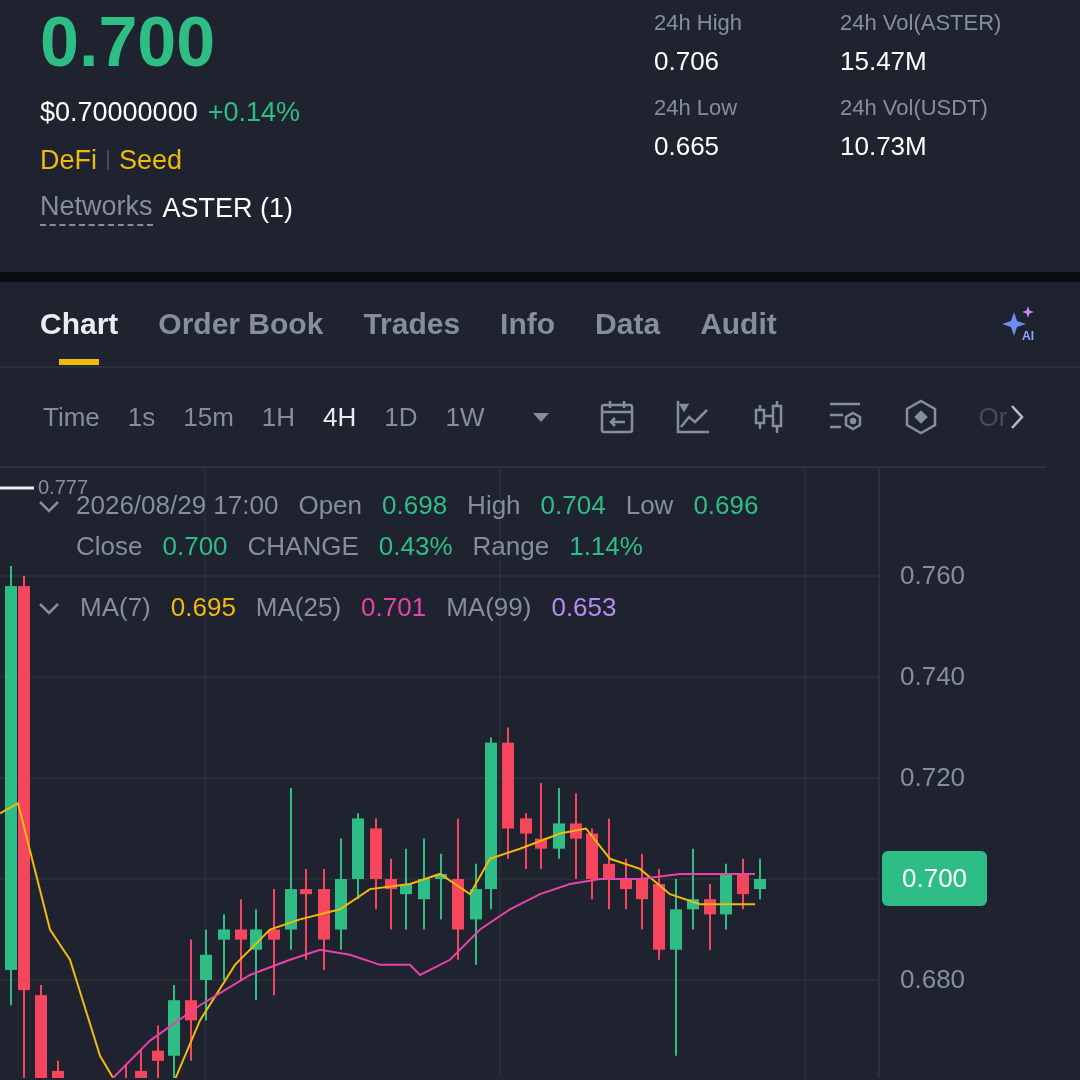 This screenshot has width=1080, height=1080. I want to click on ohlc-label: Low, so click(649, 505).